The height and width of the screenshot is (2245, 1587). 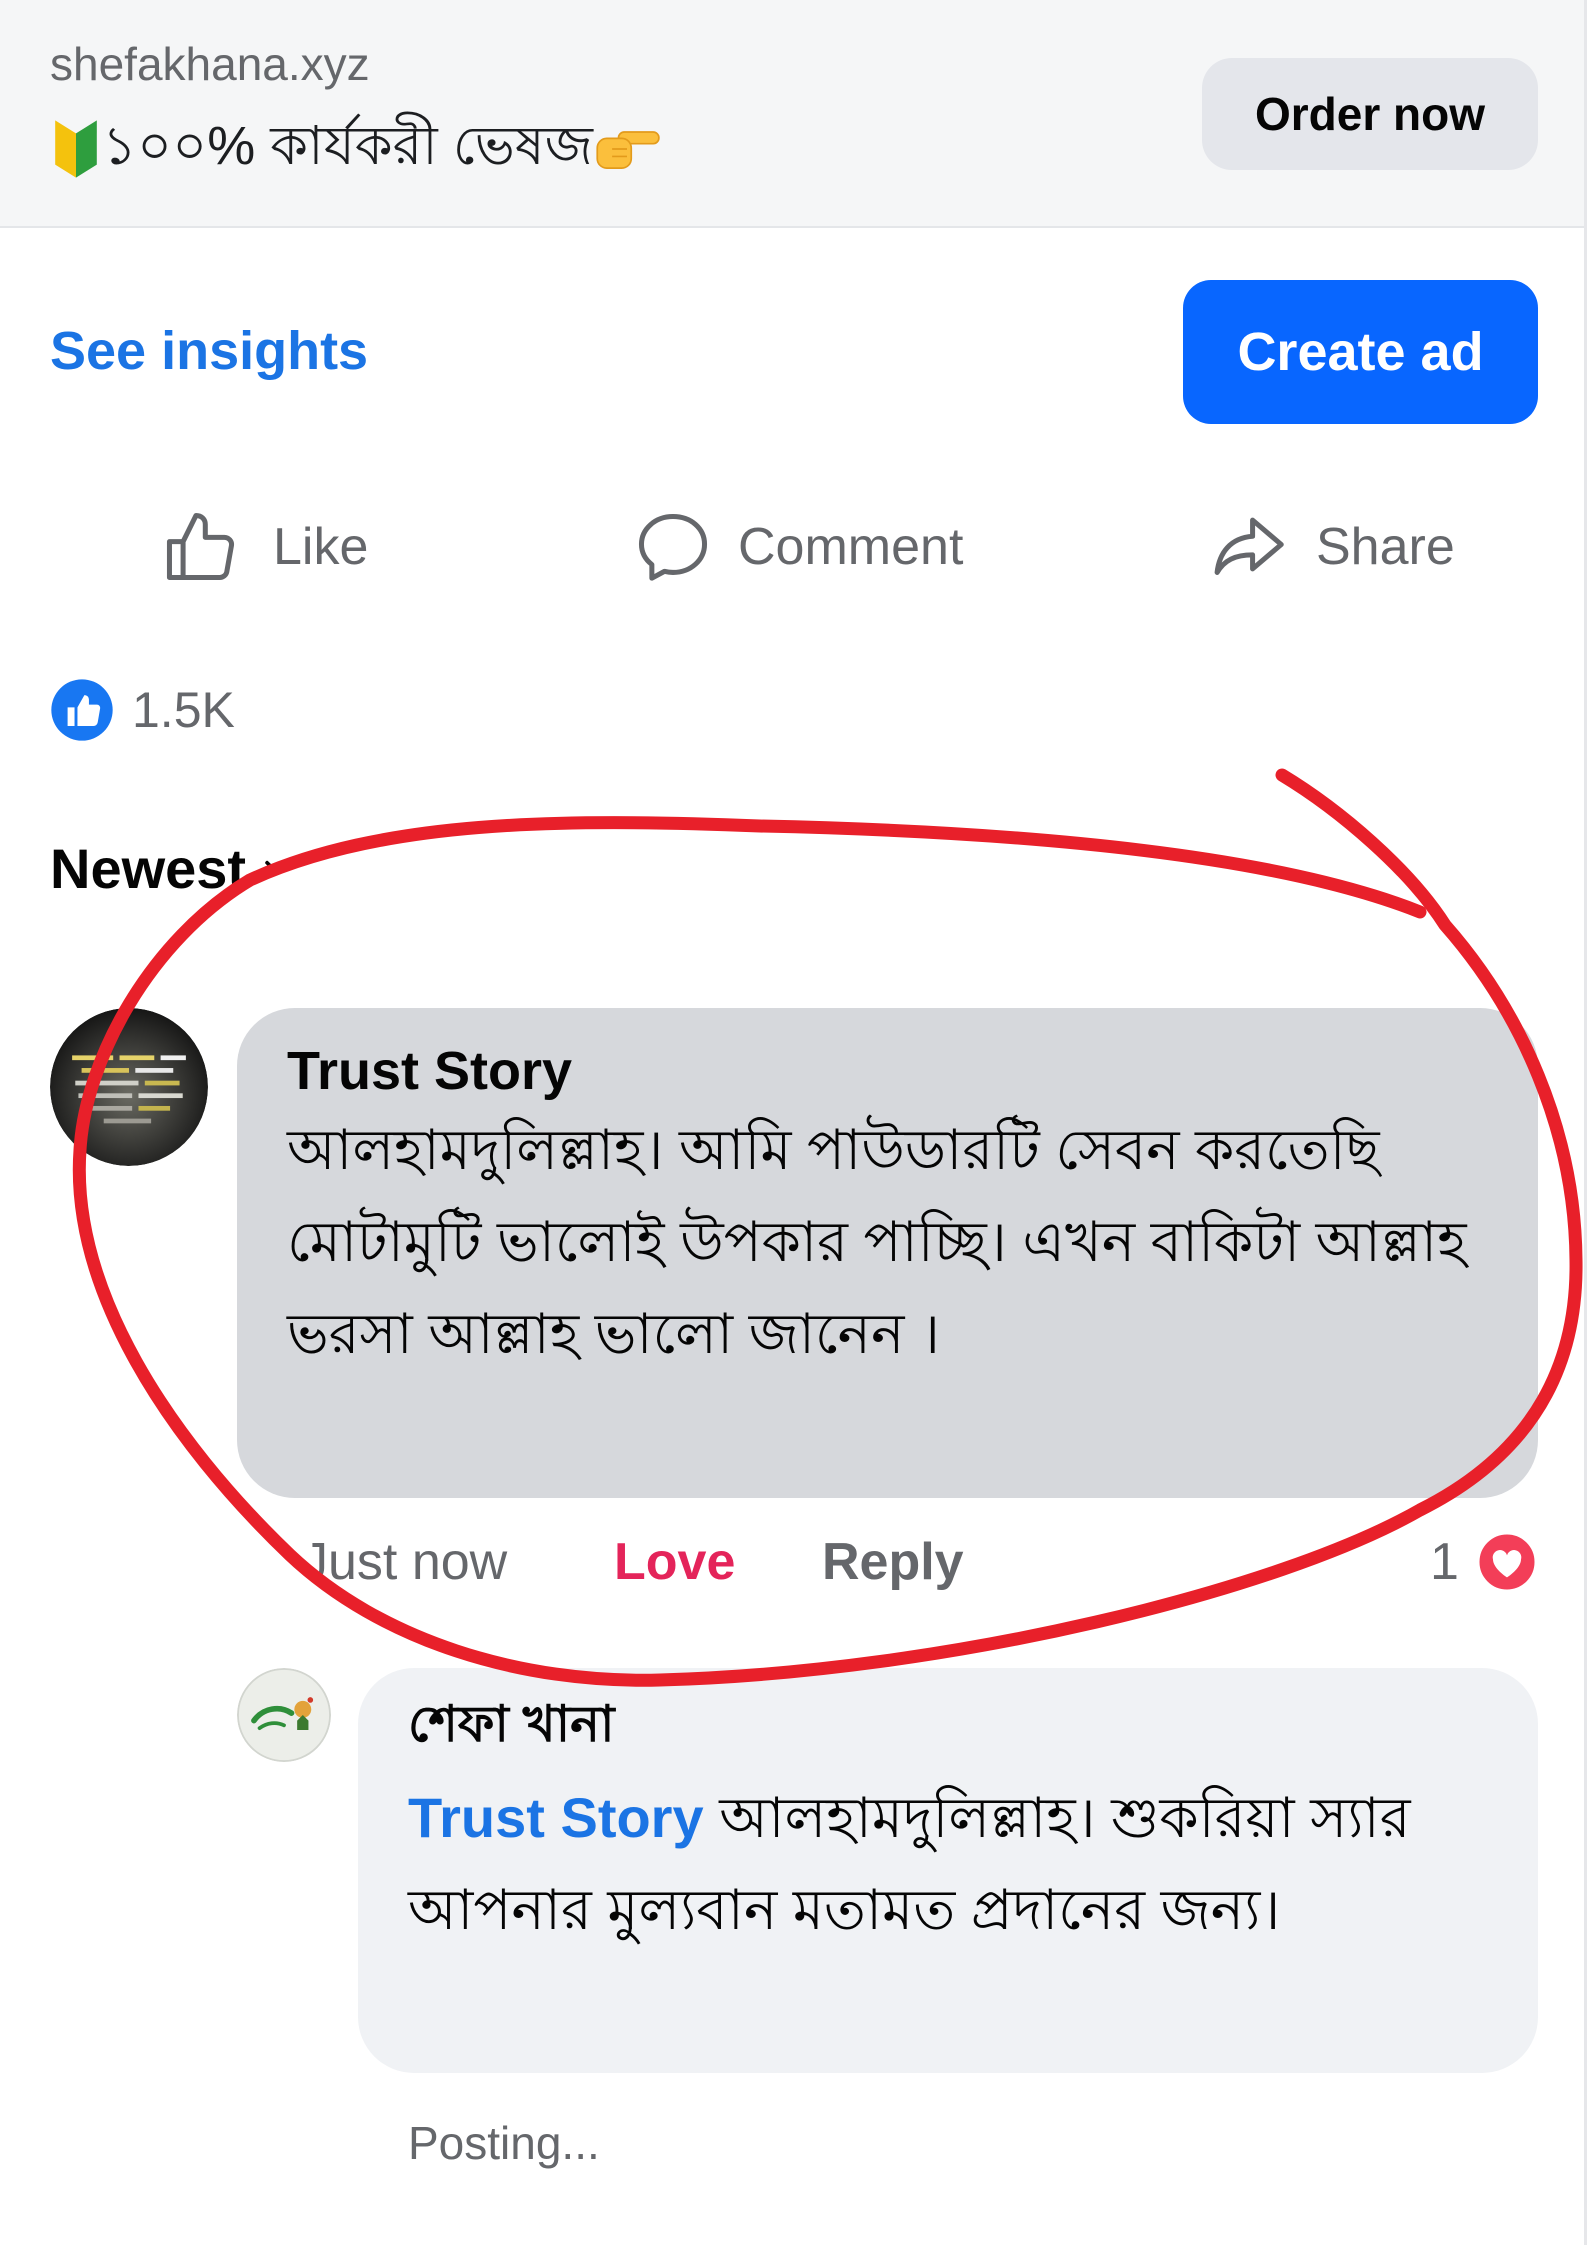 I want to click on chevron-down-icon, so click(x=277, y=869).